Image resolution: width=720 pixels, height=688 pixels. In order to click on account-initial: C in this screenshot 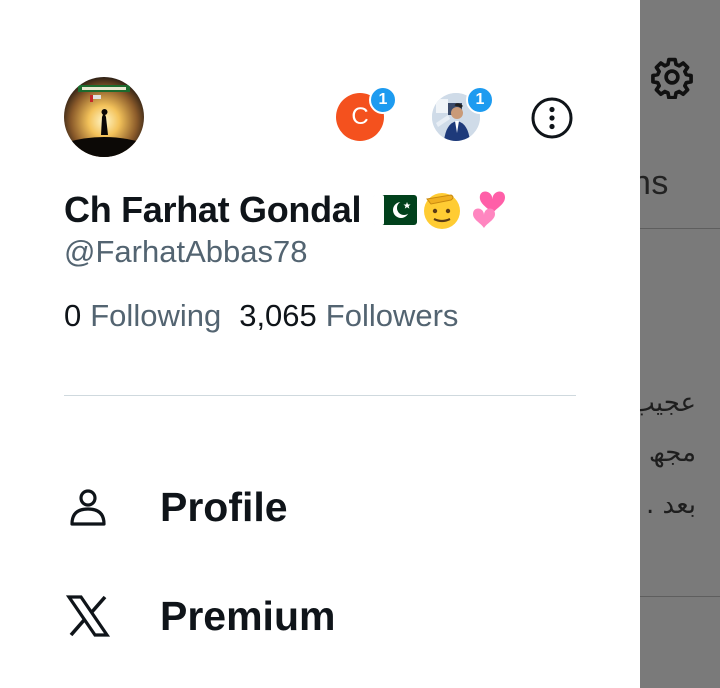, I will do `click(360, 116)`.